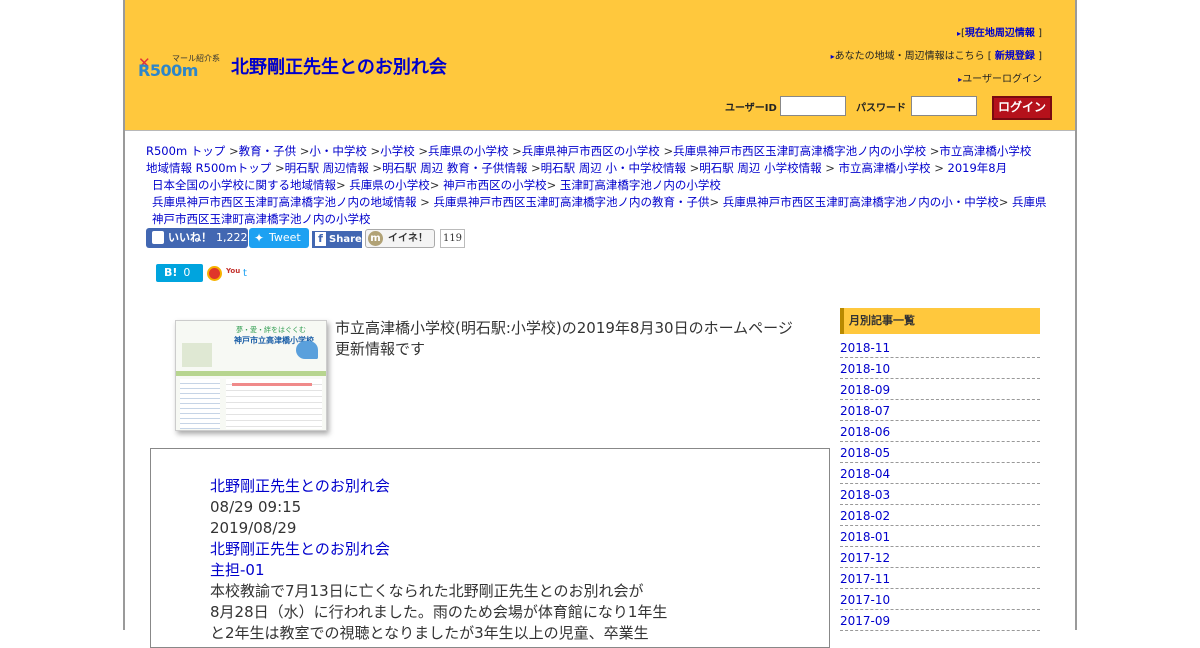 The height and width of the screenshot is (648, 1200). What do you see at coordinates (214, 273) in the screenshot?
I see `google-bookmark-icon` at bounding box center [214, 273].